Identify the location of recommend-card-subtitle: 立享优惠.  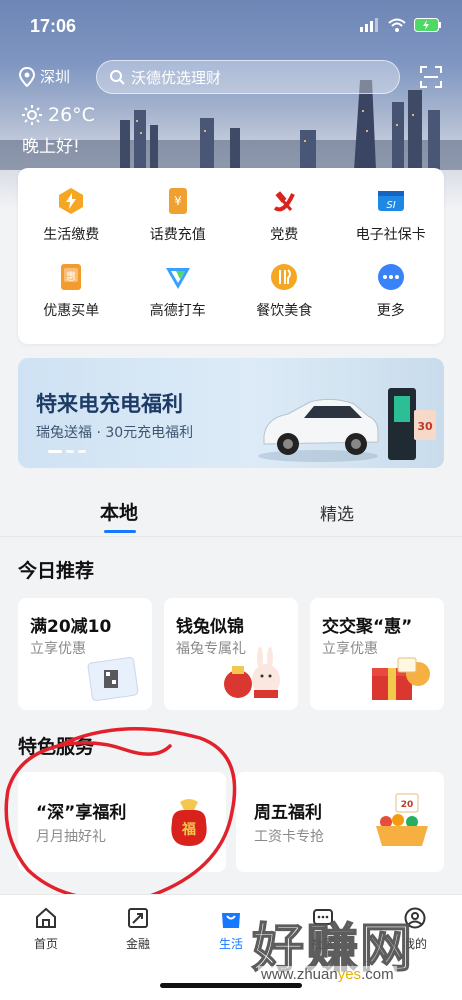
(58, 649).